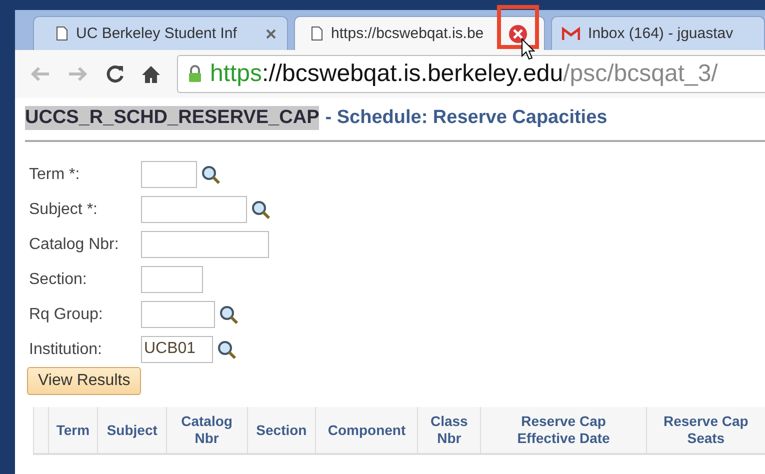  I want to click on field-label: Rq Group:, so click(66, 315).